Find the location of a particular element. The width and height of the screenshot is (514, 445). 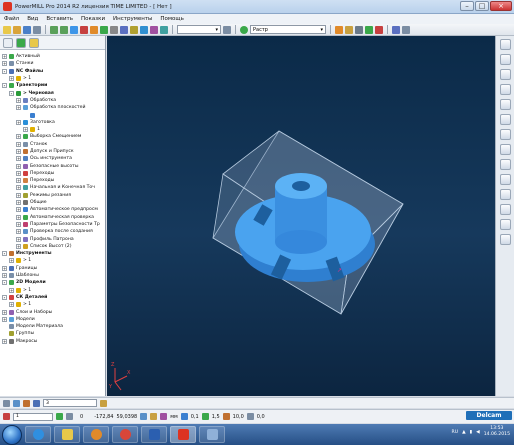

ruler-icon is located at coordinates (359, 29).